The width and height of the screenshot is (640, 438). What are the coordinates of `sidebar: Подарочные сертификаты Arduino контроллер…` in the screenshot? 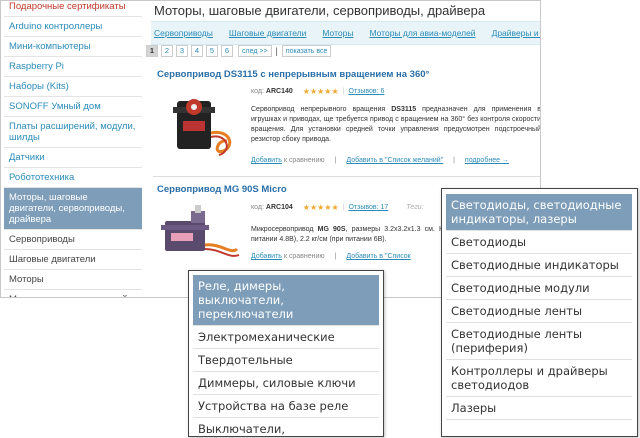 It's located at (73, 149).